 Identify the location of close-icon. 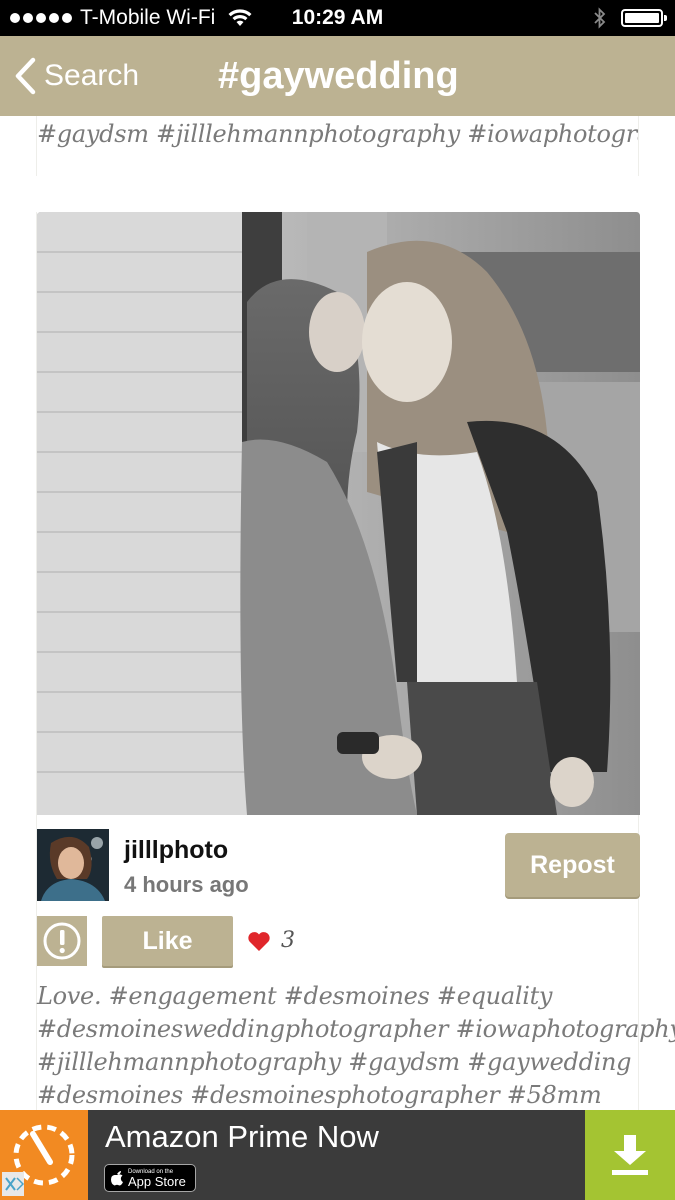
(13, 1184).